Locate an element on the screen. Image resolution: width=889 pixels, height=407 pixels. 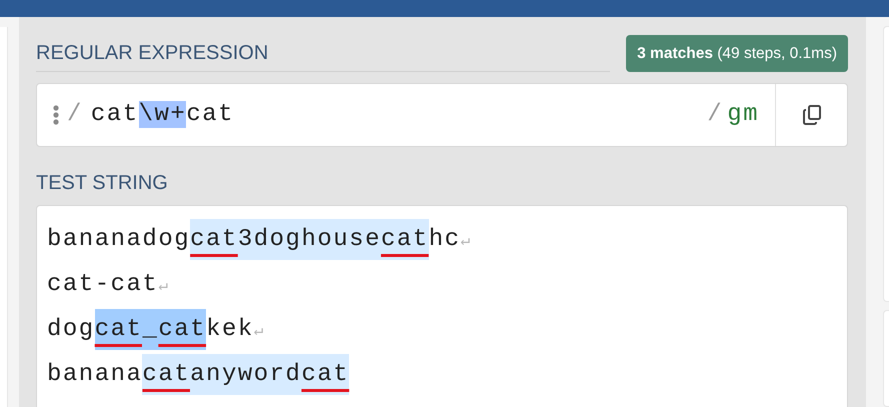
test-text: dog is located at coordinates (71, 330).